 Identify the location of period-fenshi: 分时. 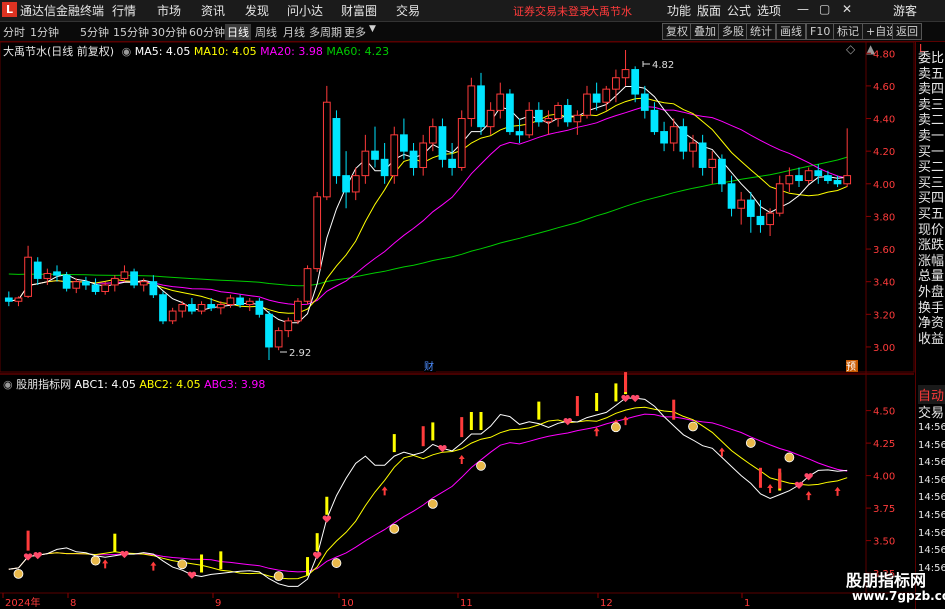
(14, 32).